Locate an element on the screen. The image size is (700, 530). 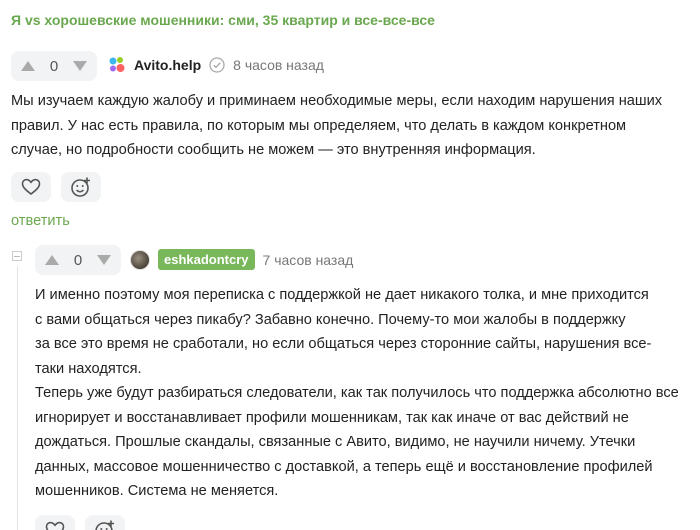
avatar is located at coordinates (140, 259).